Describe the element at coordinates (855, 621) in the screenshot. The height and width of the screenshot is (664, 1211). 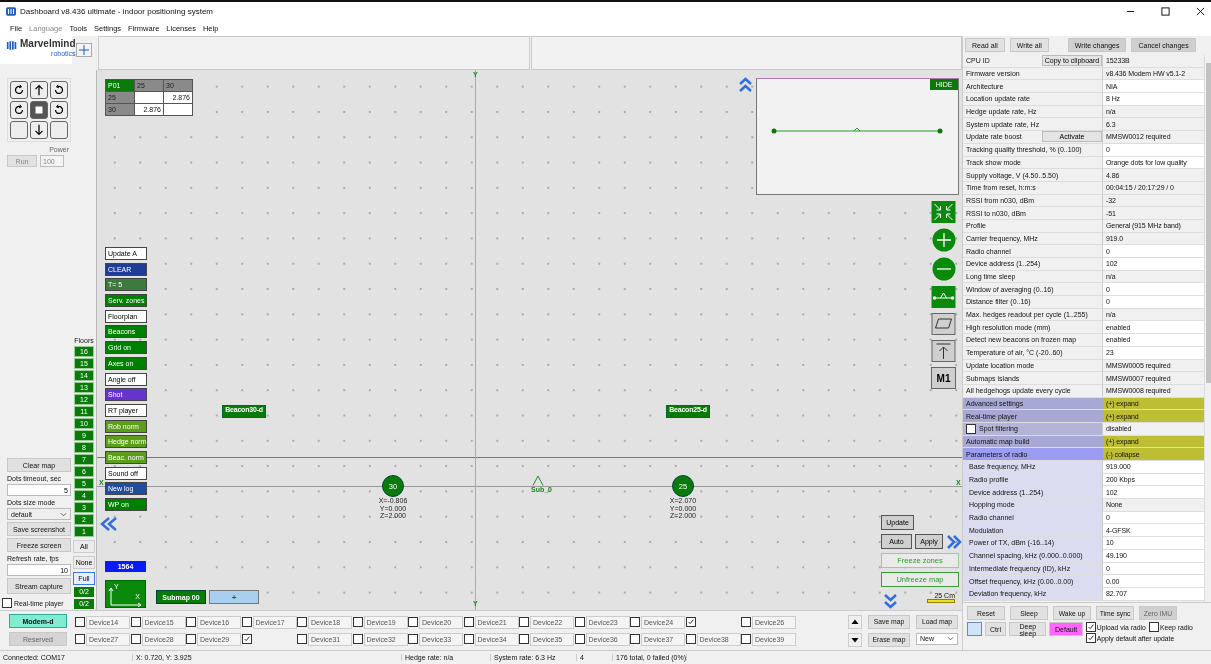
I see `scroll-up-icon` at that location.